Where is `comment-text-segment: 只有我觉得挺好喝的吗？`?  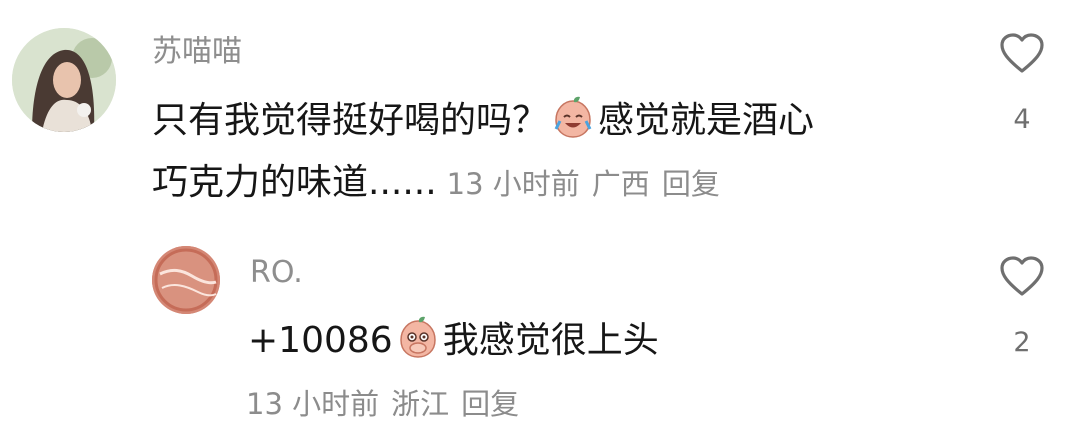 comment-text-segment: 只有我觉得挺好喝的吗？ is located at coordinates (350, 120).